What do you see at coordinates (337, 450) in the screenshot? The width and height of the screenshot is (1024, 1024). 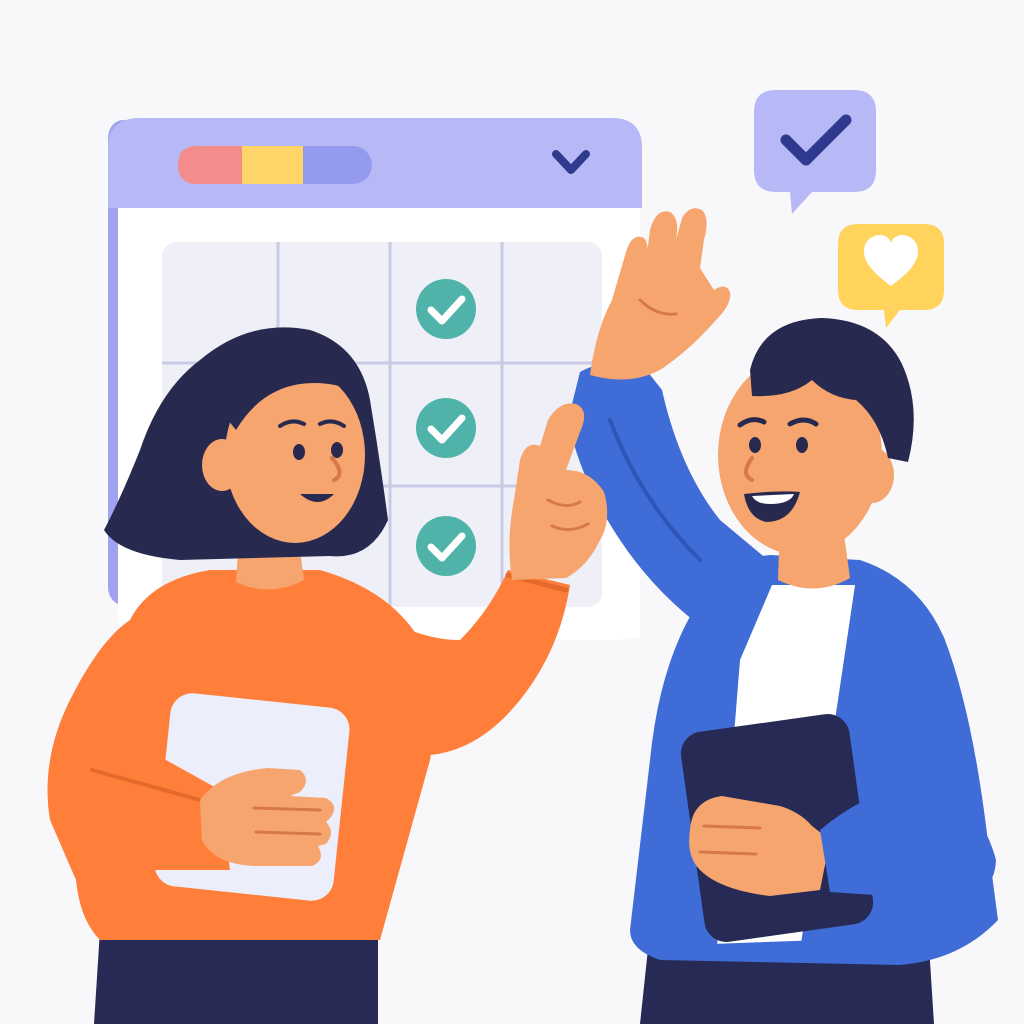 I see `woman-eye-right` at bounding box center [337, 450].